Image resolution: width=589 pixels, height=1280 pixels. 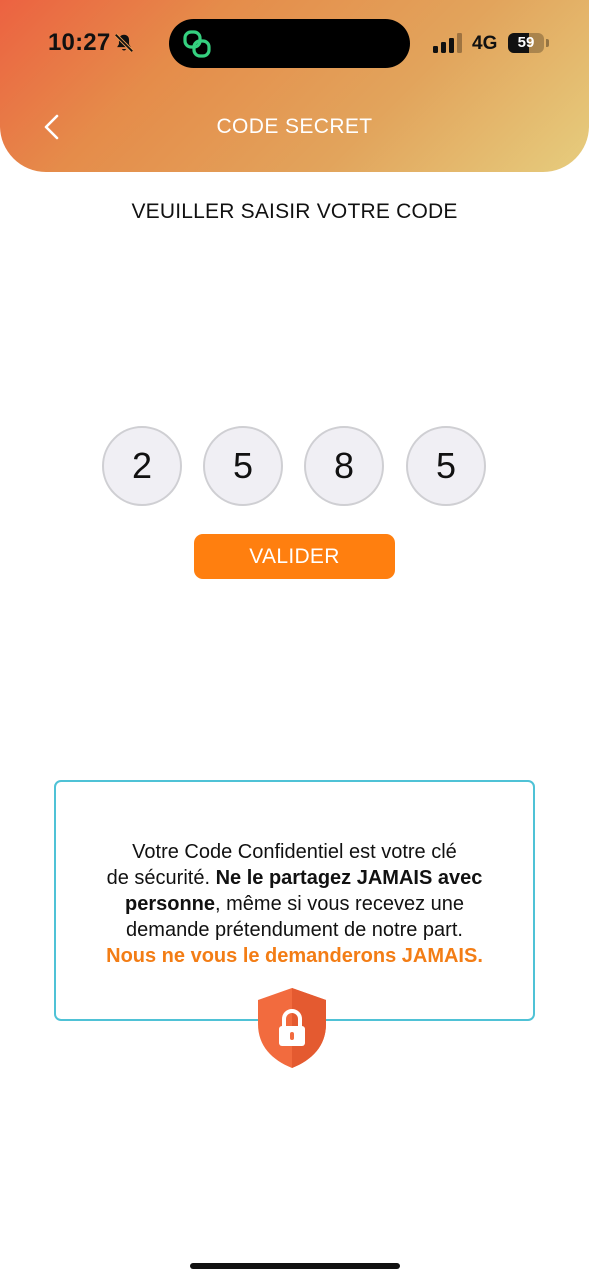 I want to click on page-title: CODE SECRET, so click(x=294, y=126).